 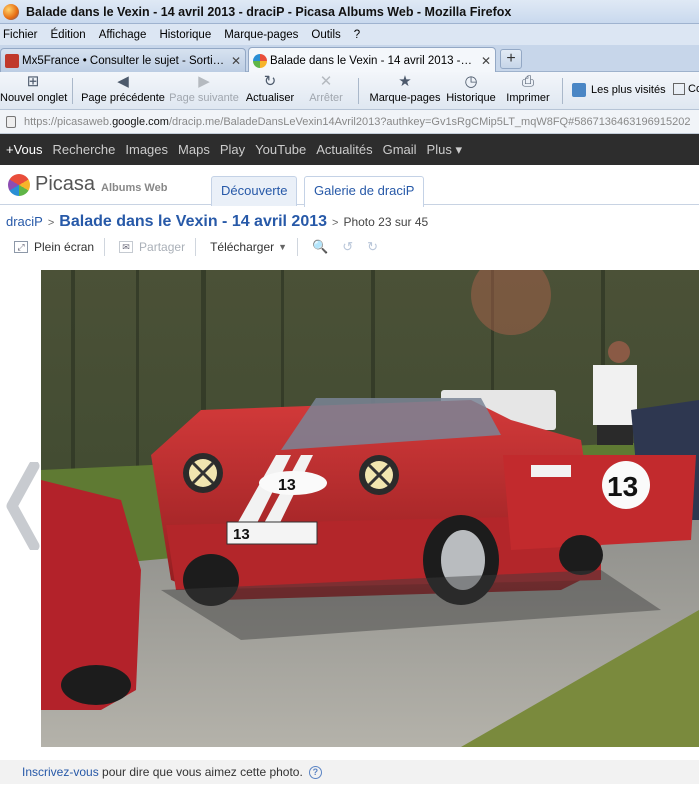 What do you see at coordinates (204, 81) in the screenshot?
I see `forward-arrow-icon: ▶` at bounding box center [204, 81].